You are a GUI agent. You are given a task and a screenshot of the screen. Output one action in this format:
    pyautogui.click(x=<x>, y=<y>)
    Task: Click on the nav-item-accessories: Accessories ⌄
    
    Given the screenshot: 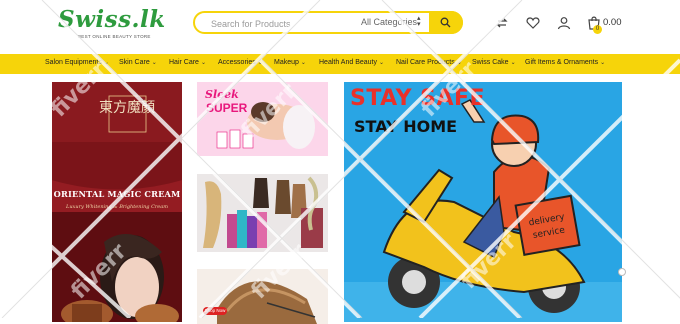 What is the action you would take?
    pyautogui.click(x=240, y=62)
    